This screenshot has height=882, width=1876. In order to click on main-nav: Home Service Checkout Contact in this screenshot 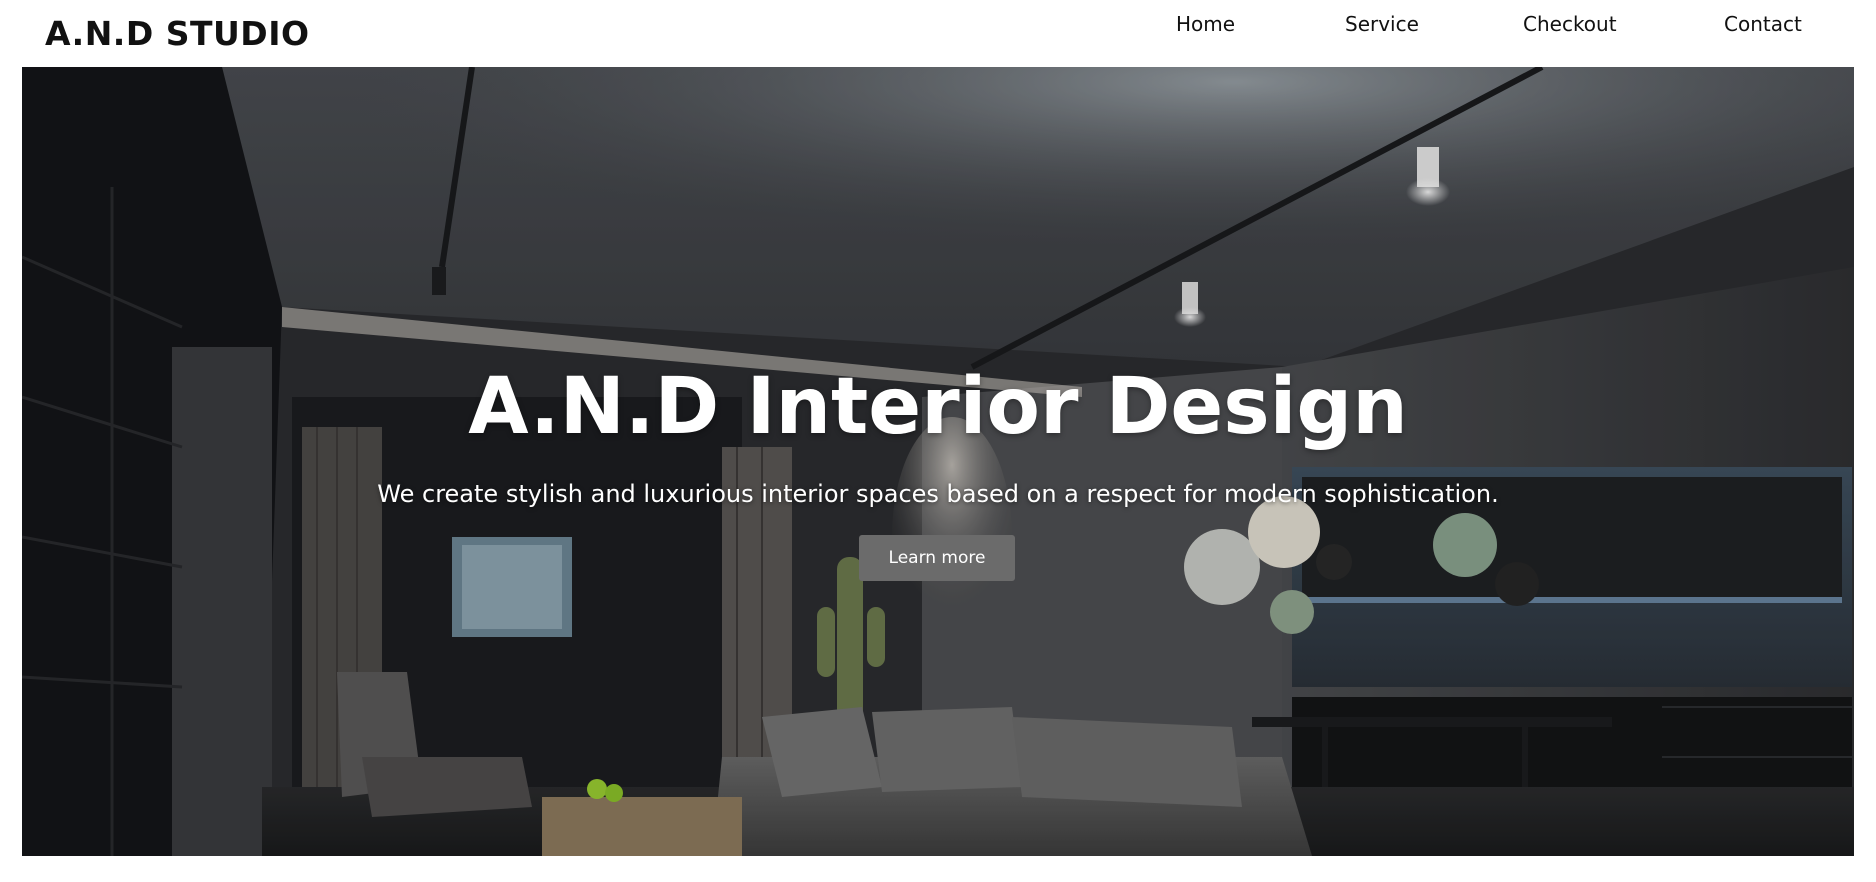, I will do `click(938, 25)`.